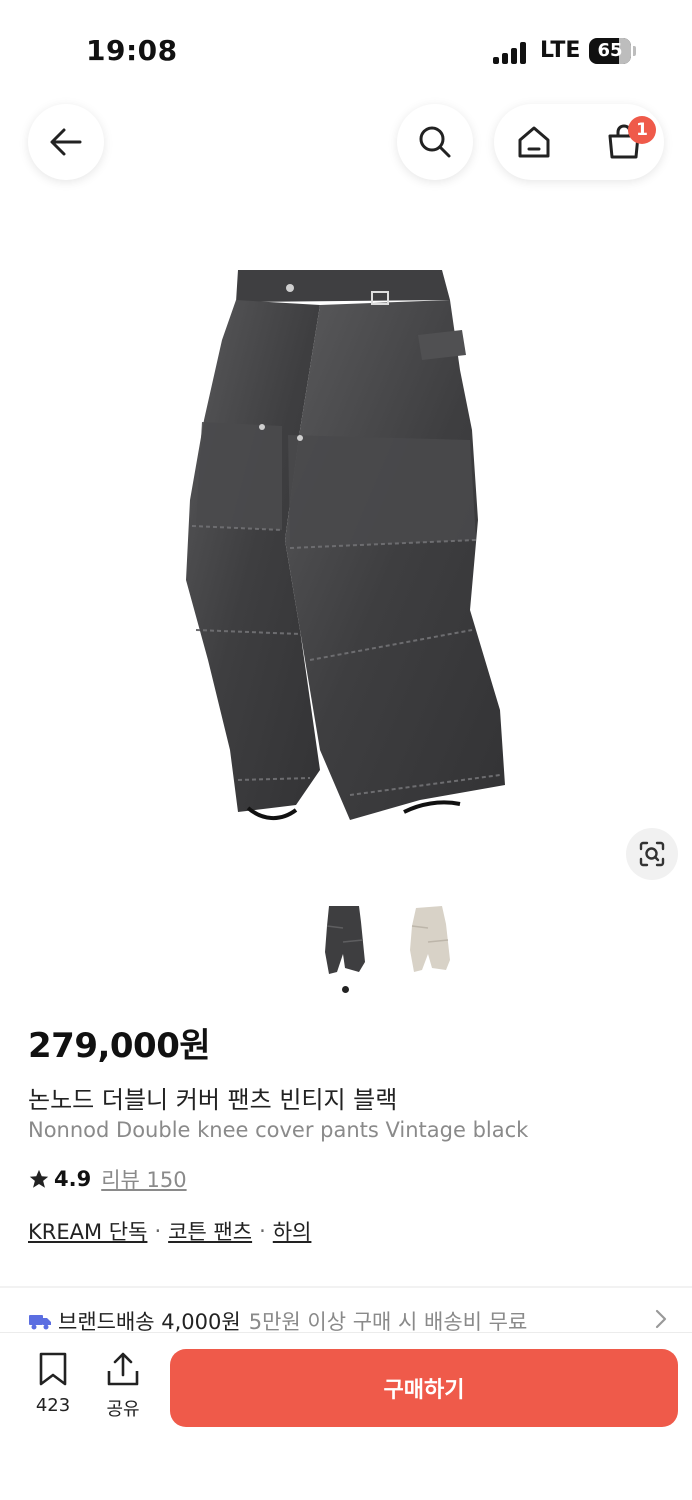 Image resolution: width=692 pixels, height=1500 pixels. What do you see at coordinates (346, 50) in the screenshot?
I see `status-bar: 19:08 LTE 65` at bounding box center [346, 50].